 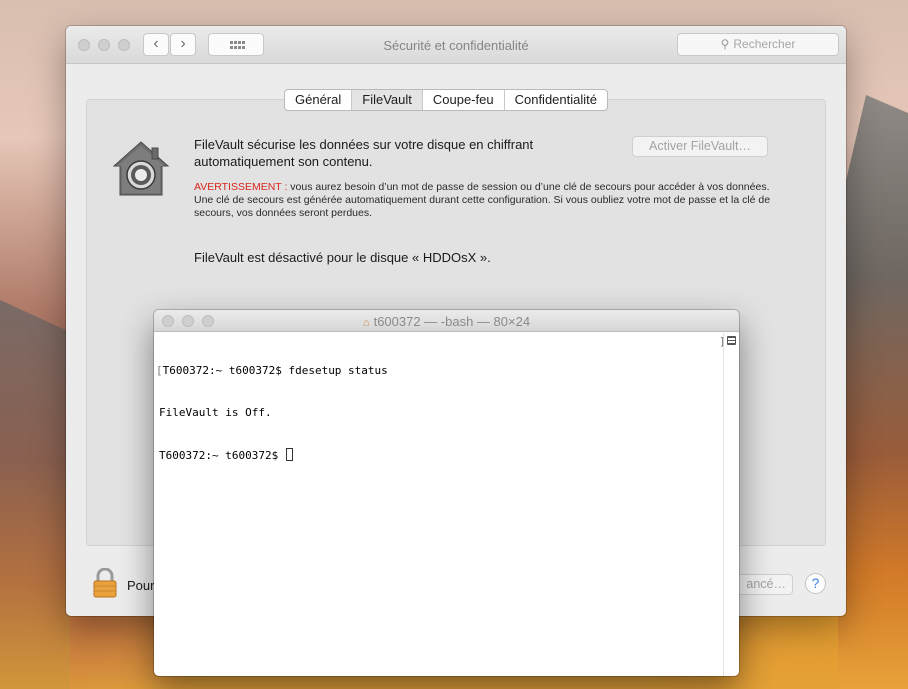 What do you see at coordinates (464, 100) in the screenshot?
I see `tab-firewall: Coupe-feu` at bounding box center [464, 100].